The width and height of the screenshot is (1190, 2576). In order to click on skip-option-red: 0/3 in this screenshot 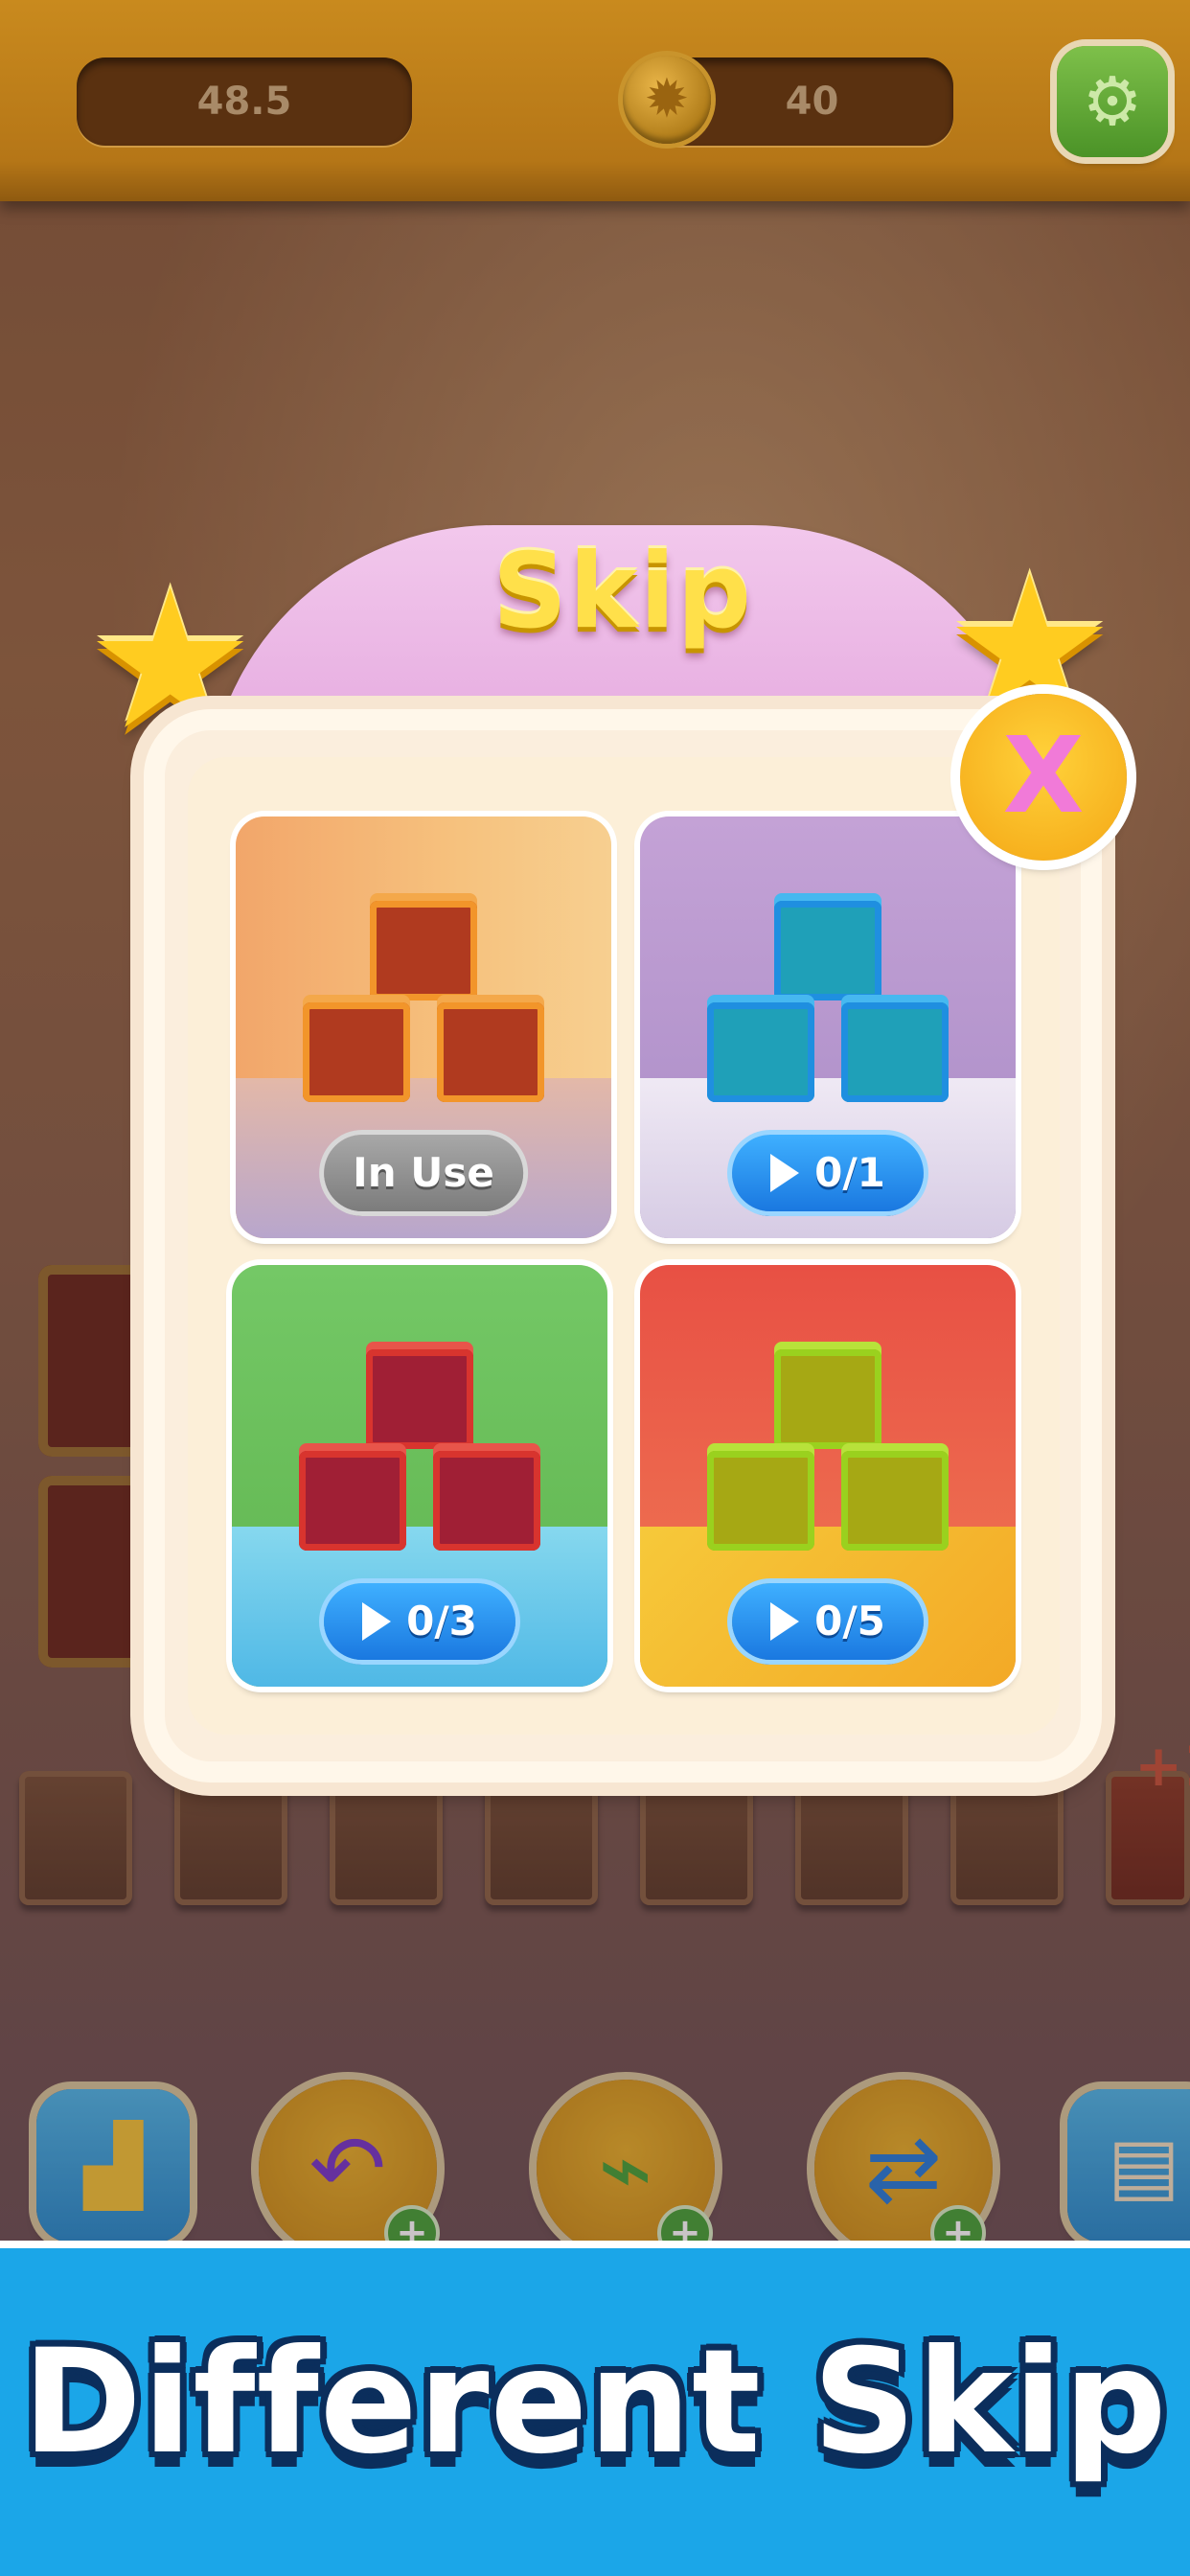, I will do `click(420, 1476)`.